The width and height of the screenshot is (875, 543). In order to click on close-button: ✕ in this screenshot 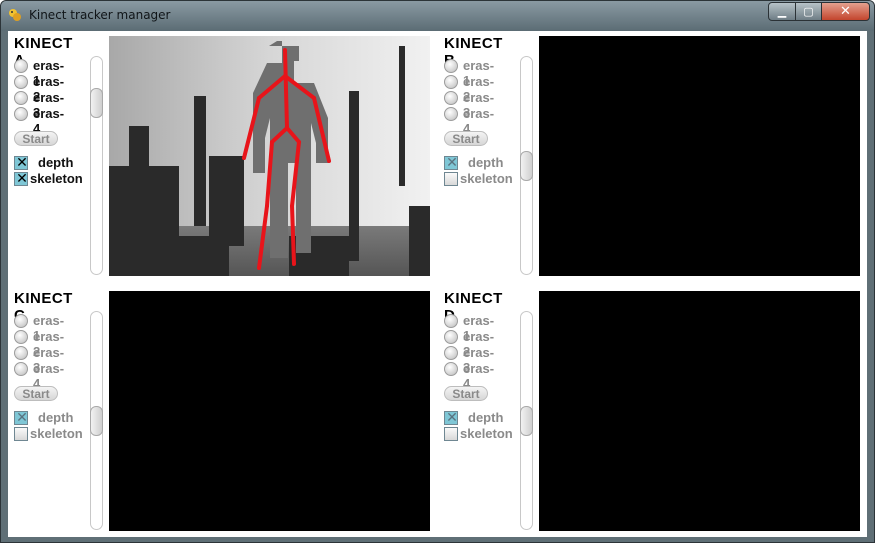, I will do `click(845, 11)`.